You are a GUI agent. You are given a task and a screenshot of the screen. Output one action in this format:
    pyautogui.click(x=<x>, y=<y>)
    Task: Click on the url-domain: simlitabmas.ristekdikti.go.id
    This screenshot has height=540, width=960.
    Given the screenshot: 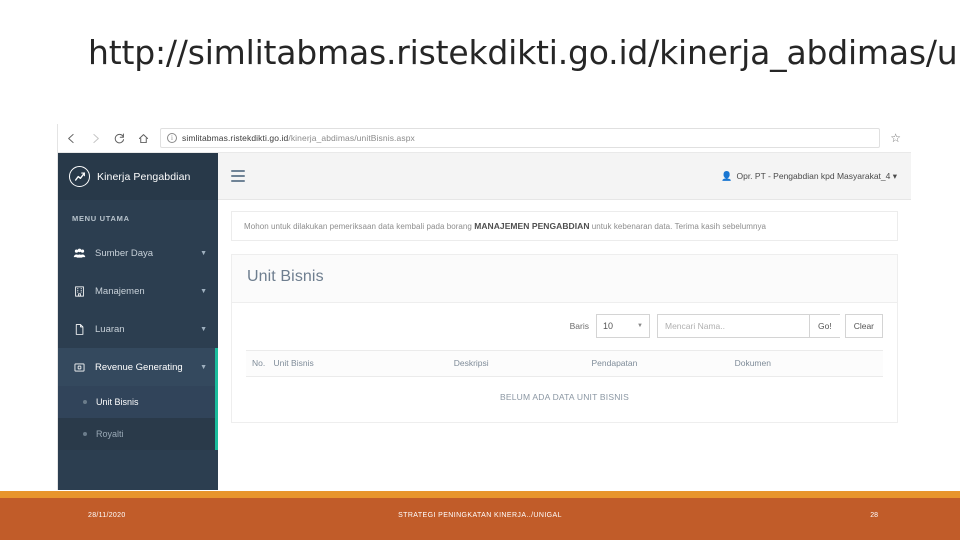 What is the action you would take?
    pyautogui.click(x=235, y=138)
    